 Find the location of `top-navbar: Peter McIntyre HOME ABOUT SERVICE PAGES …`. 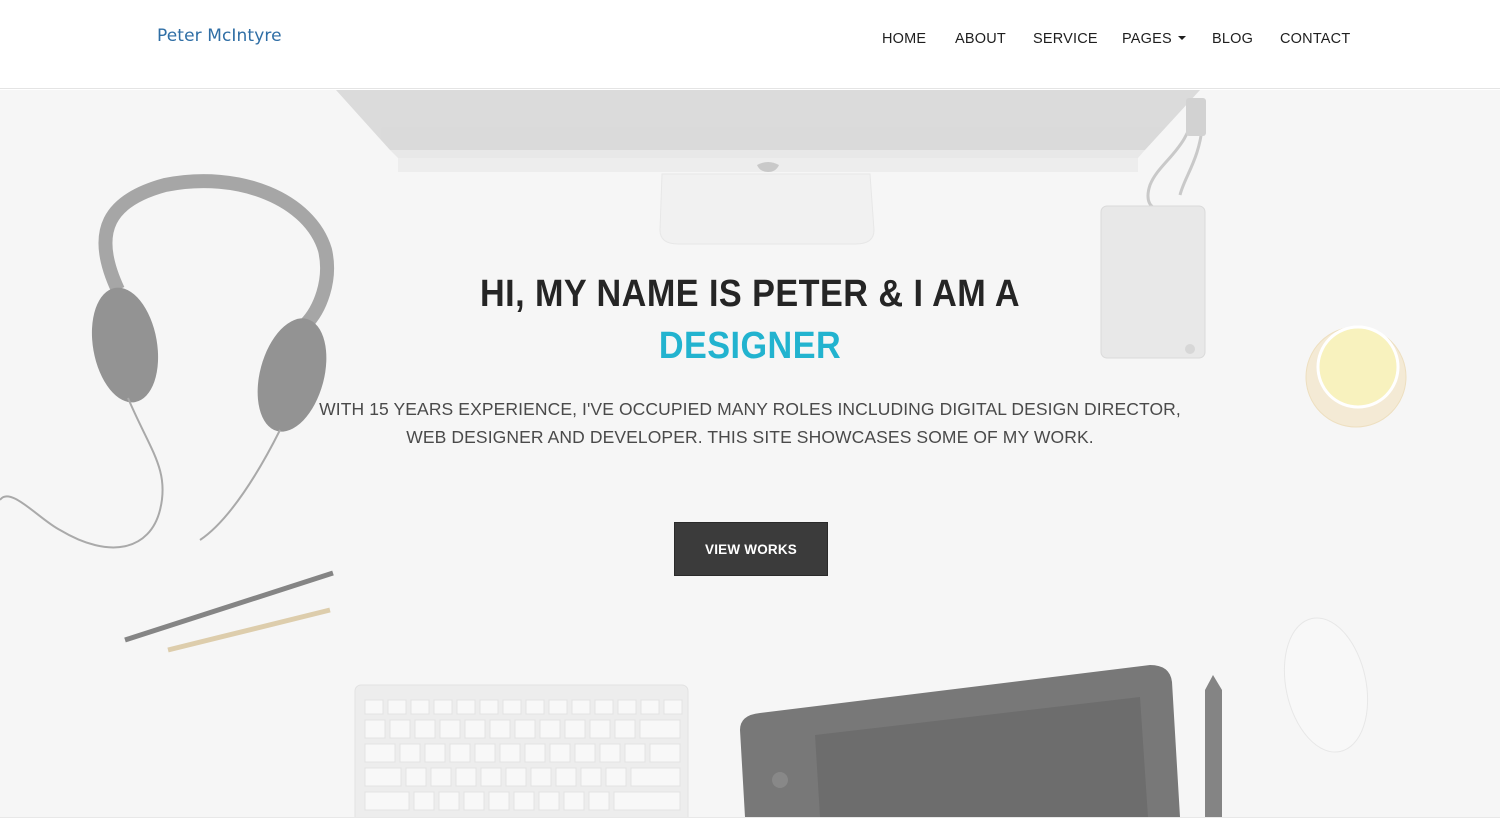

top-navbar: Peter McIntyre HOME ABOUT SERVICE PAGES … is located at coordinates (750, 44).